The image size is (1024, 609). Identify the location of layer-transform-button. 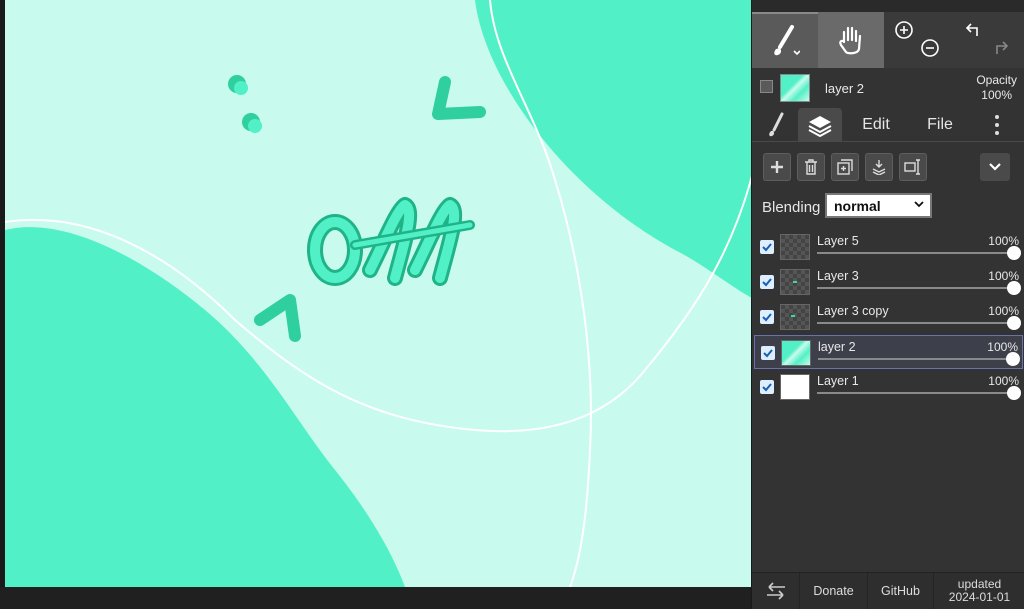
(913, 167).